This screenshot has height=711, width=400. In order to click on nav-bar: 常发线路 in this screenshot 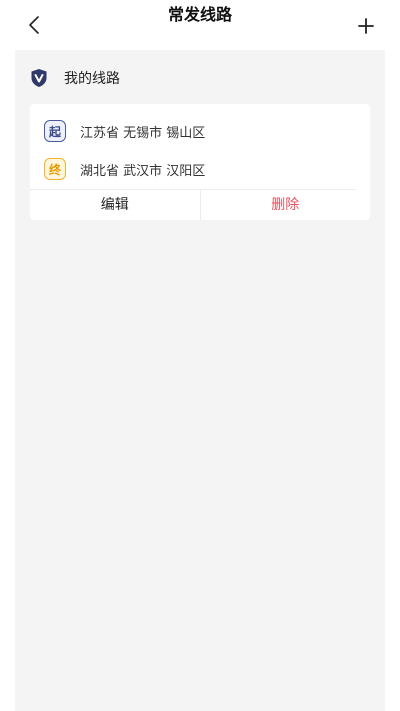, I will do `click(200, 25)`.